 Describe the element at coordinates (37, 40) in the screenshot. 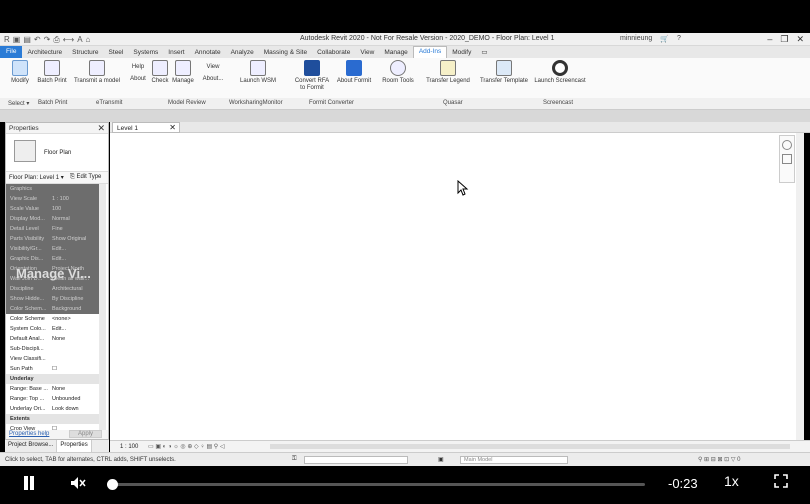

I see `undo-icon: ↶` at that location.